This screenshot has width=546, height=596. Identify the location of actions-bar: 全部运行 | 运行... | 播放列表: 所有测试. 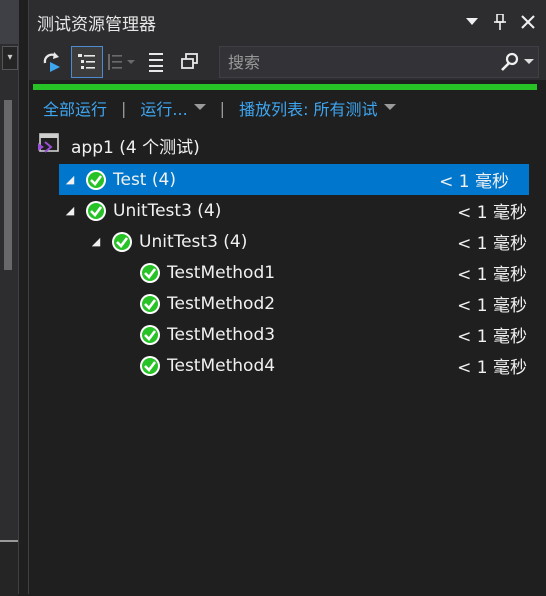
(287, 108).